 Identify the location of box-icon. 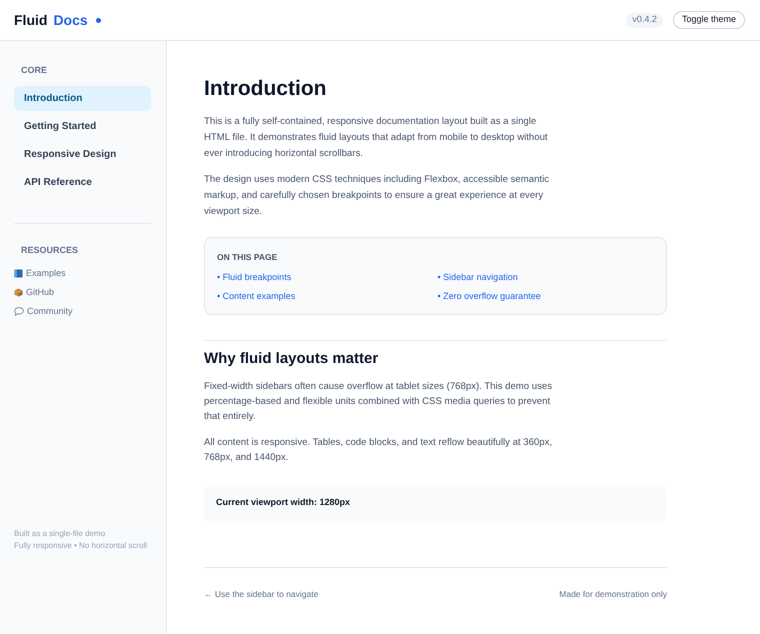
(18, 292).